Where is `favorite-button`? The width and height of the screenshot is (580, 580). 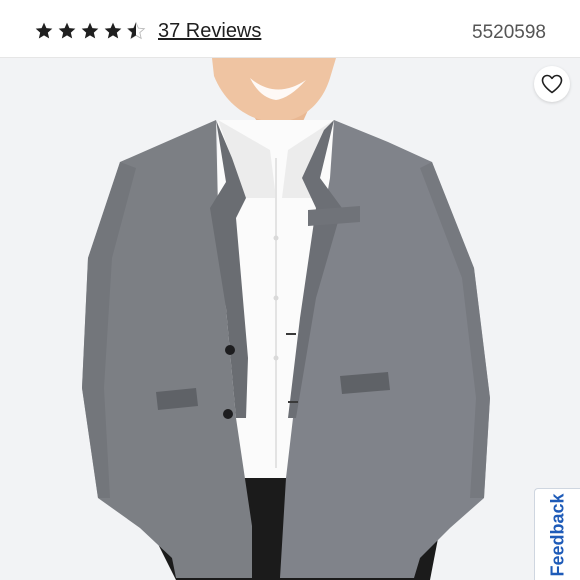
favorite-button is located at coordinates (552, 84).